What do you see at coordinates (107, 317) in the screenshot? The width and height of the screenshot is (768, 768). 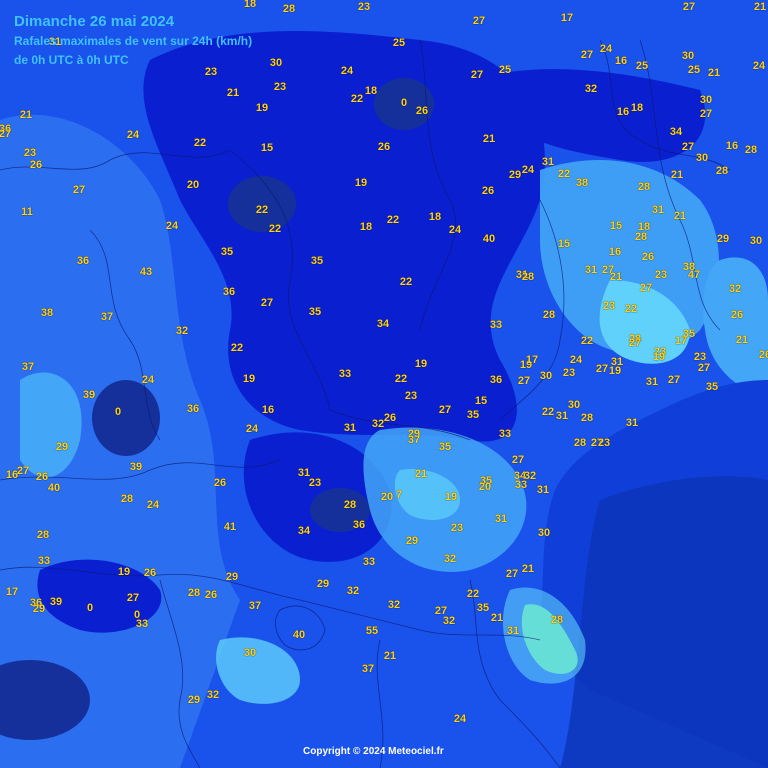 I see `gust-value-label: 37` at bounding box center [107, 317].